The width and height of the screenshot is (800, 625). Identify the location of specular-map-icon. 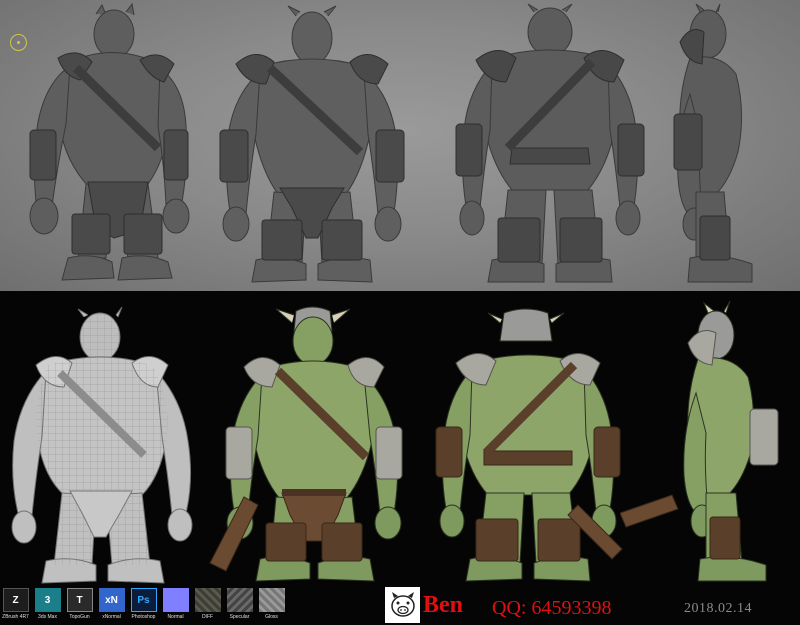
(239, 600).